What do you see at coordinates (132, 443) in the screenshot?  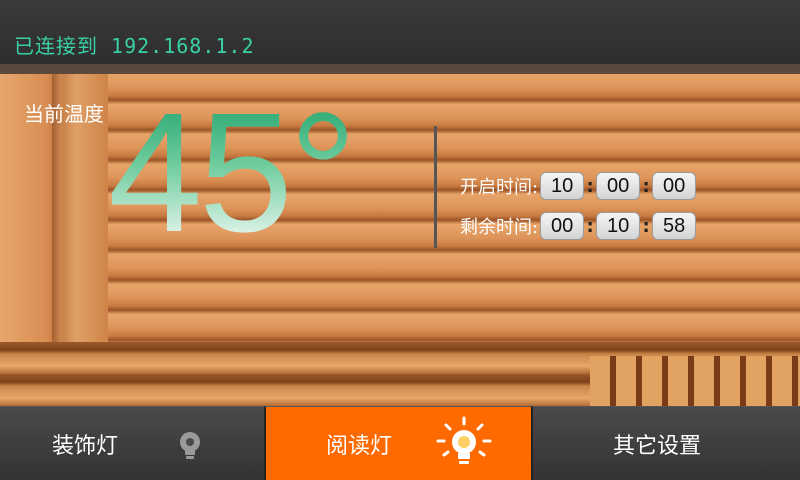 I see `decor-light-button: 装饰灯` at bounding box center [132, 443].